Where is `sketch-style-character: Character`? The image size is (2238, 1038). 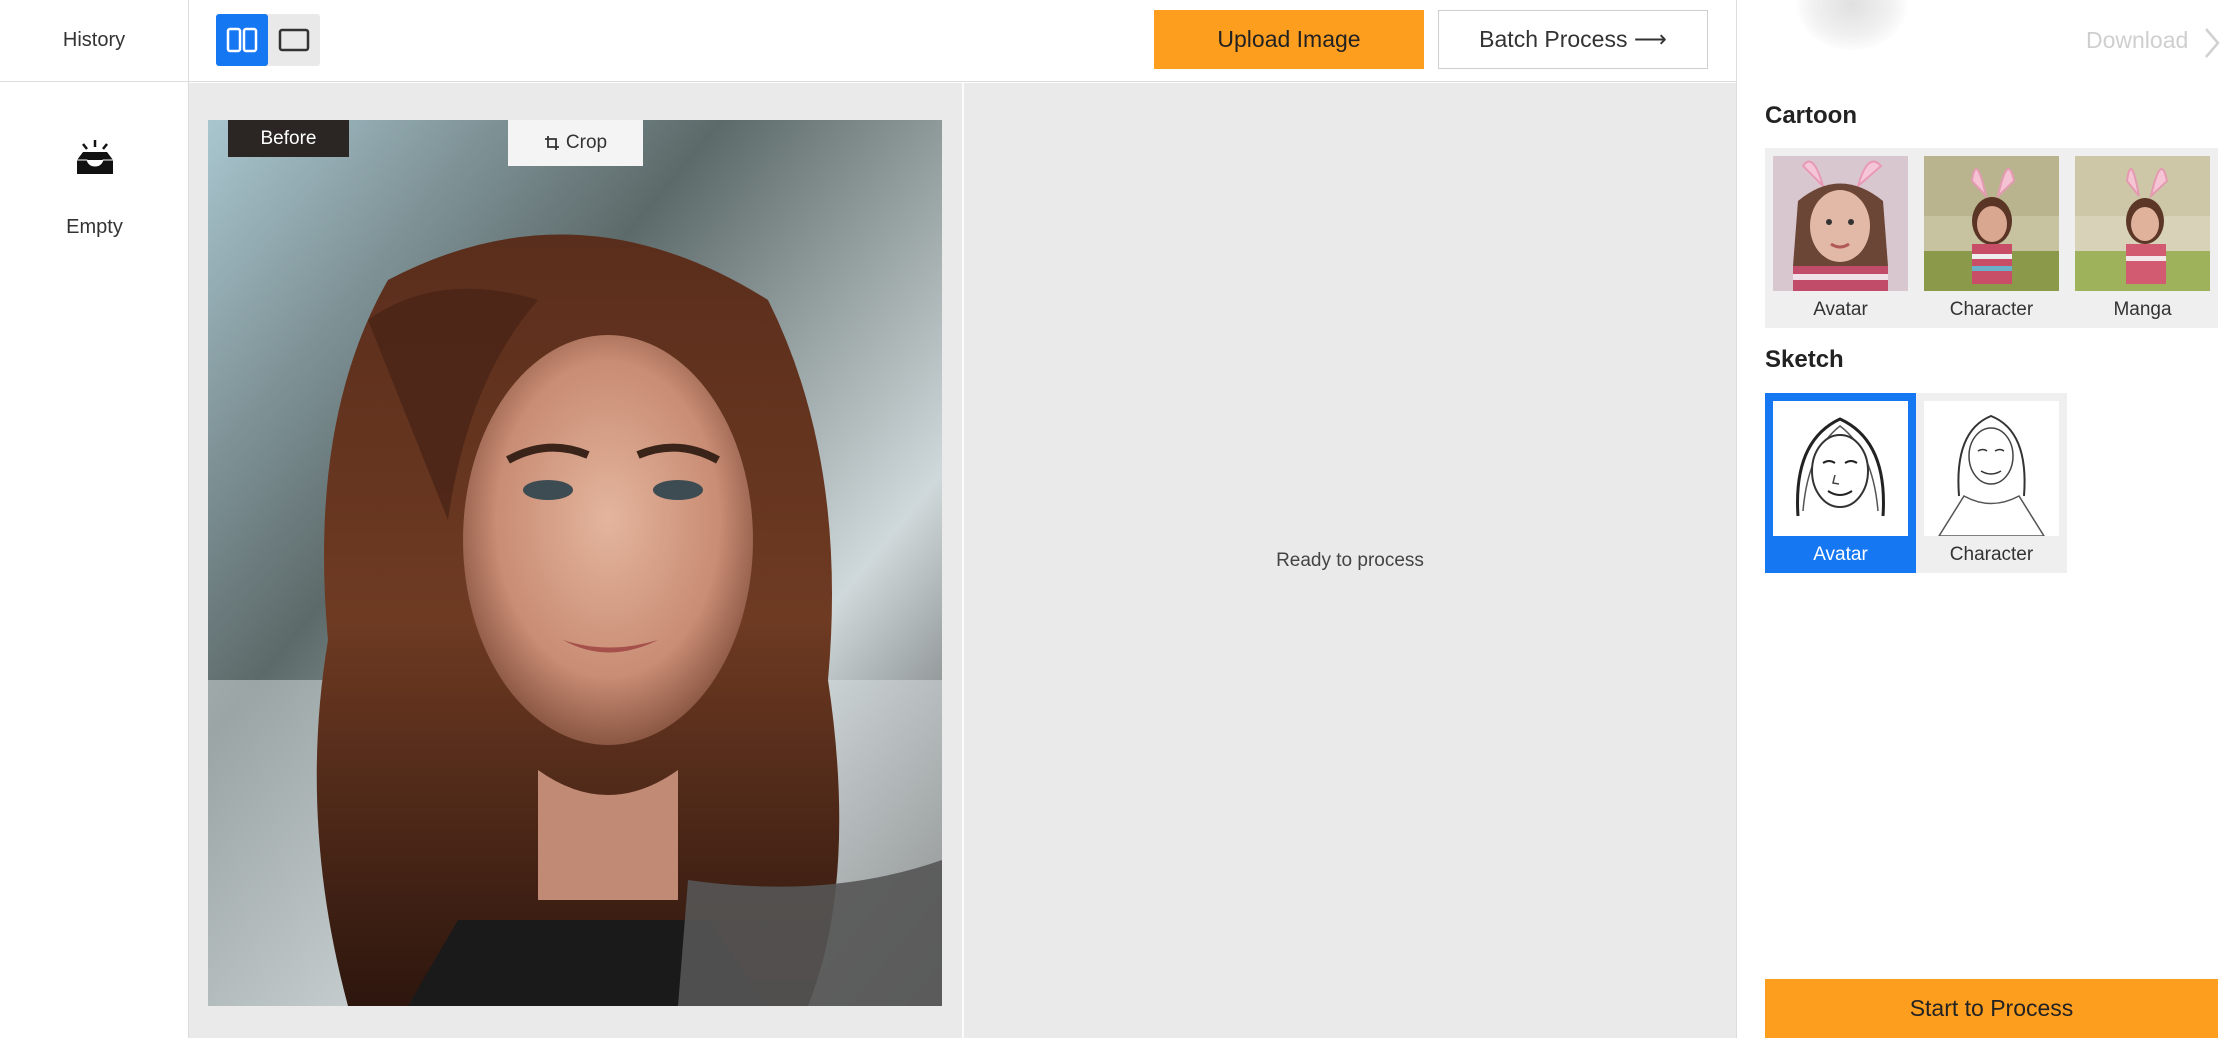
sketch-style-character: Character is located at coordinates (1991, 483).